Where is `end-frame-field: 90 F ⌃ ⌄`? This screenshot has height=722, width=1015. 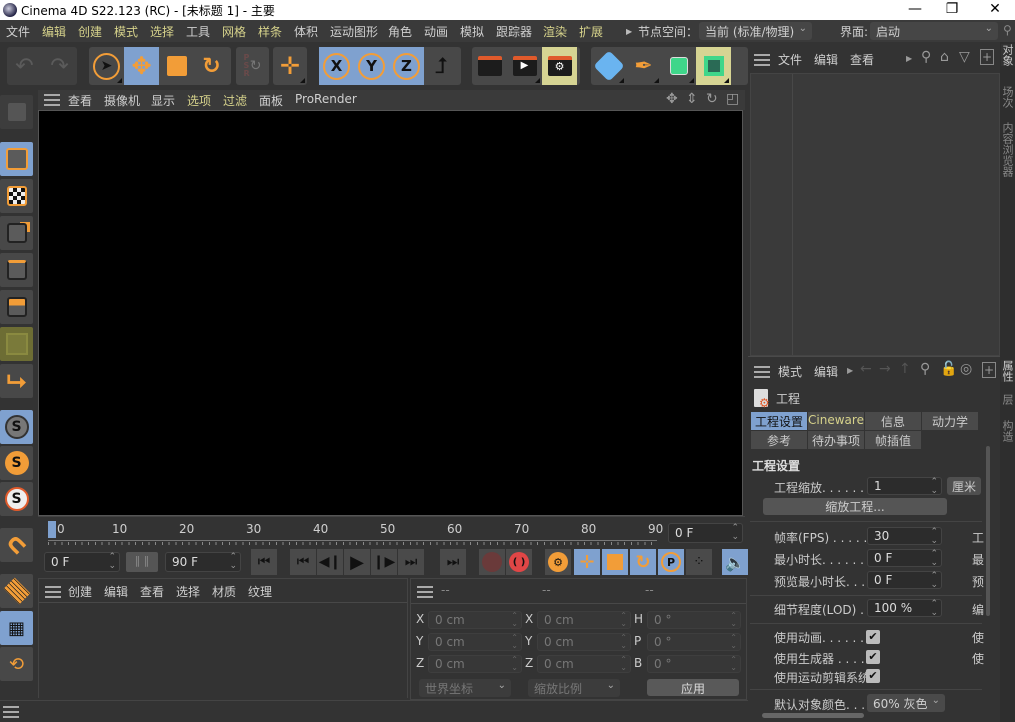 end-frame-field: 90 F ⌃ ⌄ is located at coordinates (203, 562).